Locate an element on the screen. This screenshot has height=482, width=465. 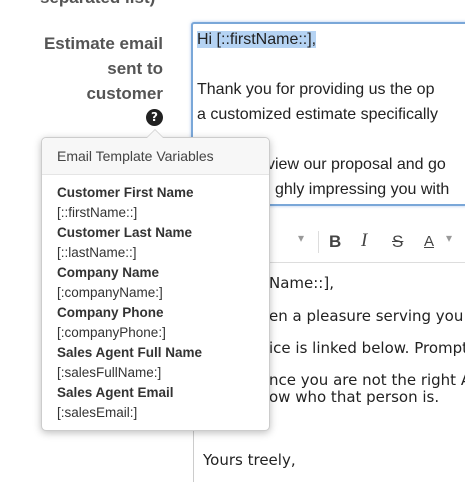
editor-line: ow who that person is. is located at coordinates (354, 397).